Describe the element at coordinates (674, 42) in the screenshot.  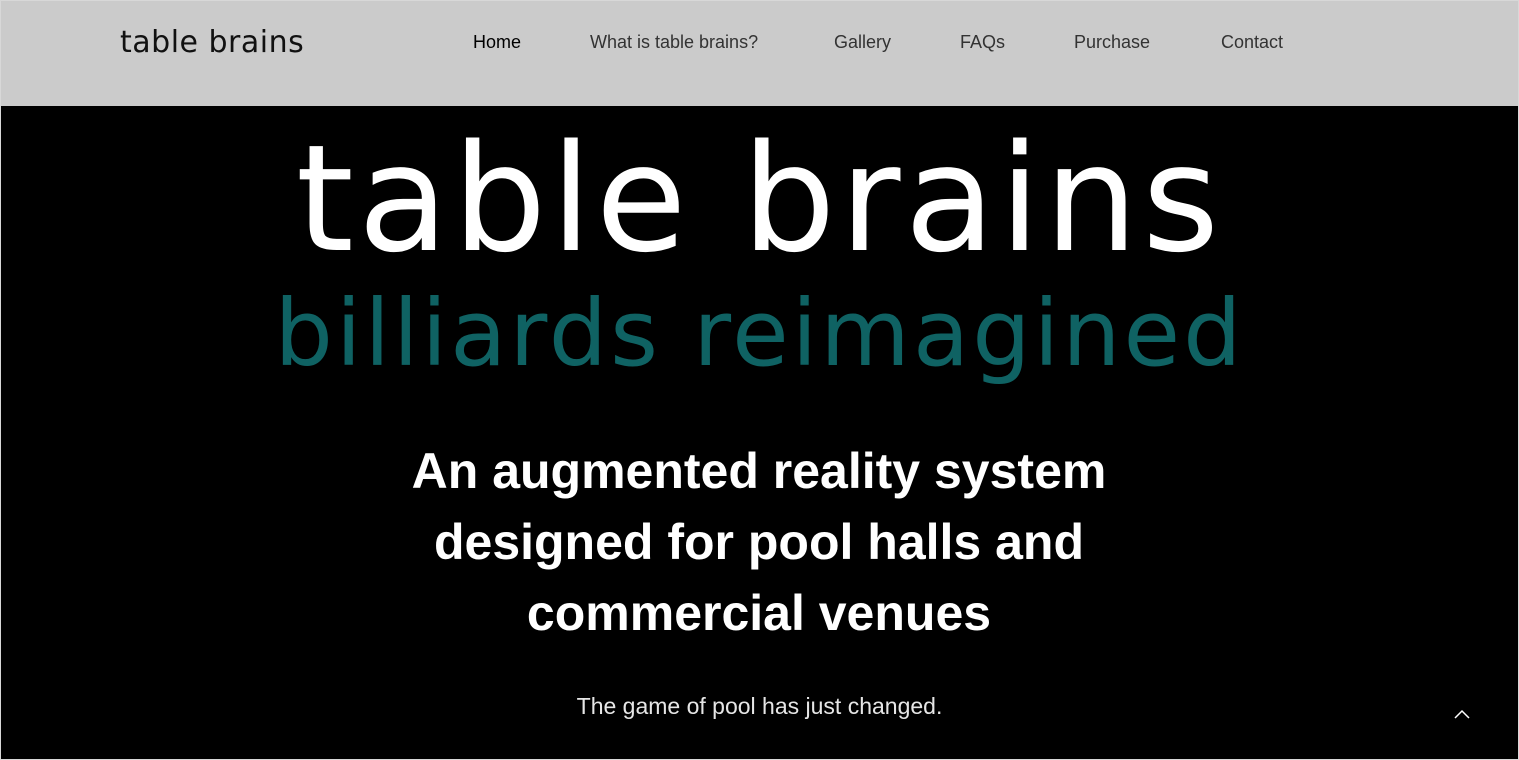
I see `nav-item-what-is-table-brains: What is table brains?` at that location.